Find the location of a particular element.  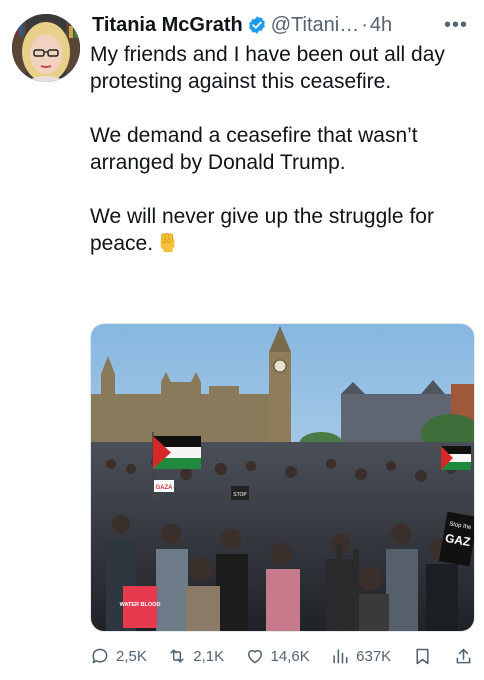

post-time: 4h is located at coordinates (381, 25).